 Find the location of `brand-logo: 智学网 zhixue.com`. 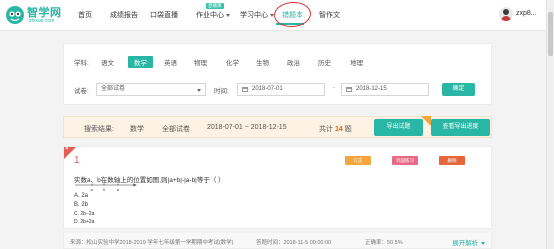

brand-logo: 智学网 zhixue.com is located at coordinates (36, 15).